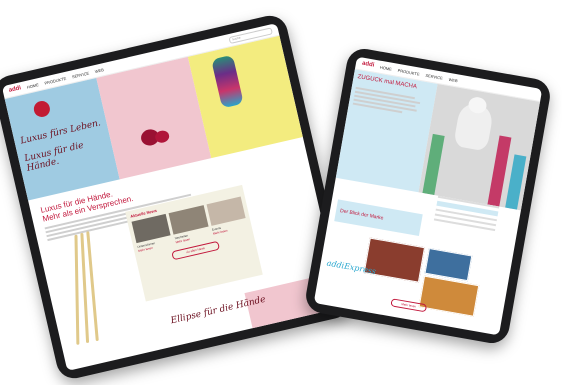 Image resolution: width=562 pixels, height=385 pixels. I want to click on section-title: Der Blick der Marke, so click(361, 215).